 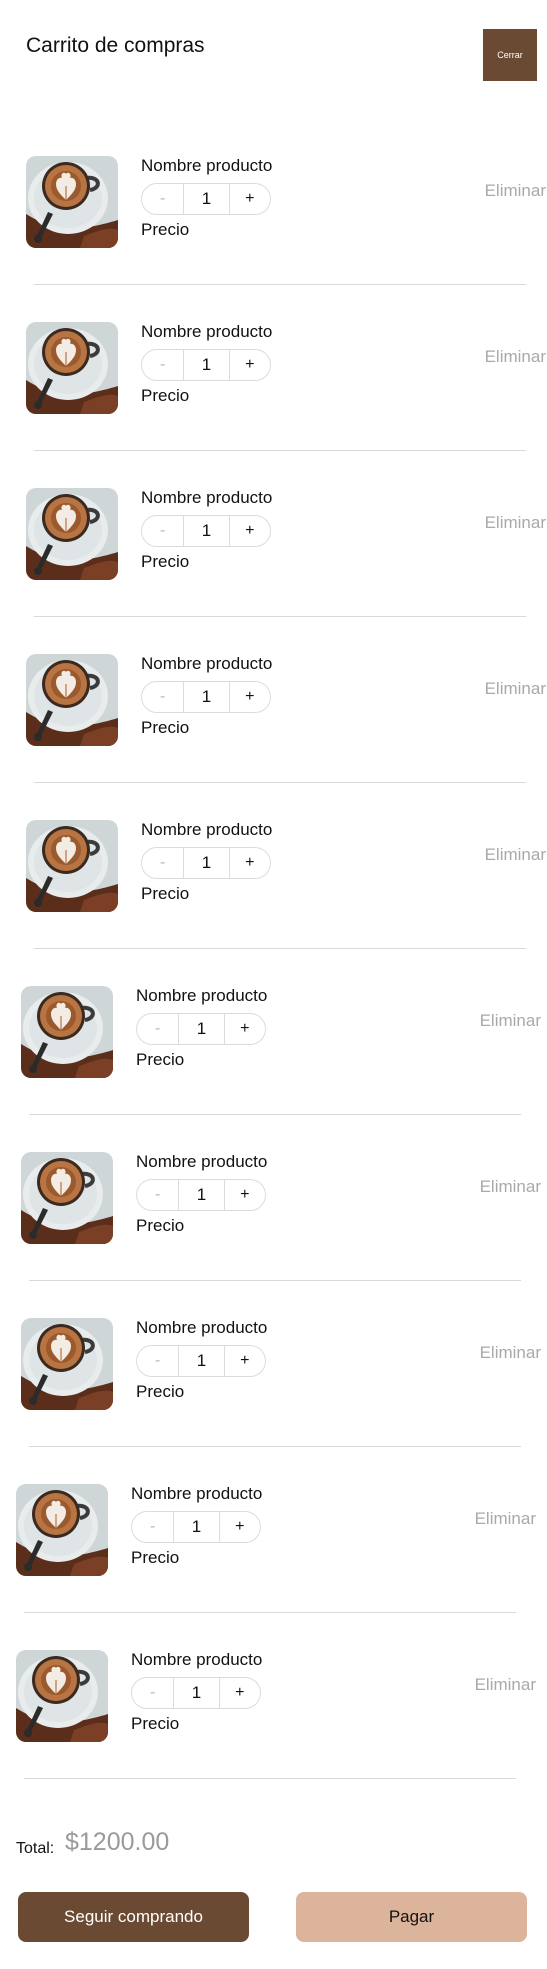 What do you see at coordinates (35, 1848) in the screenshot?
I see `total-label: Total:` at bounding box center [35, 1848].